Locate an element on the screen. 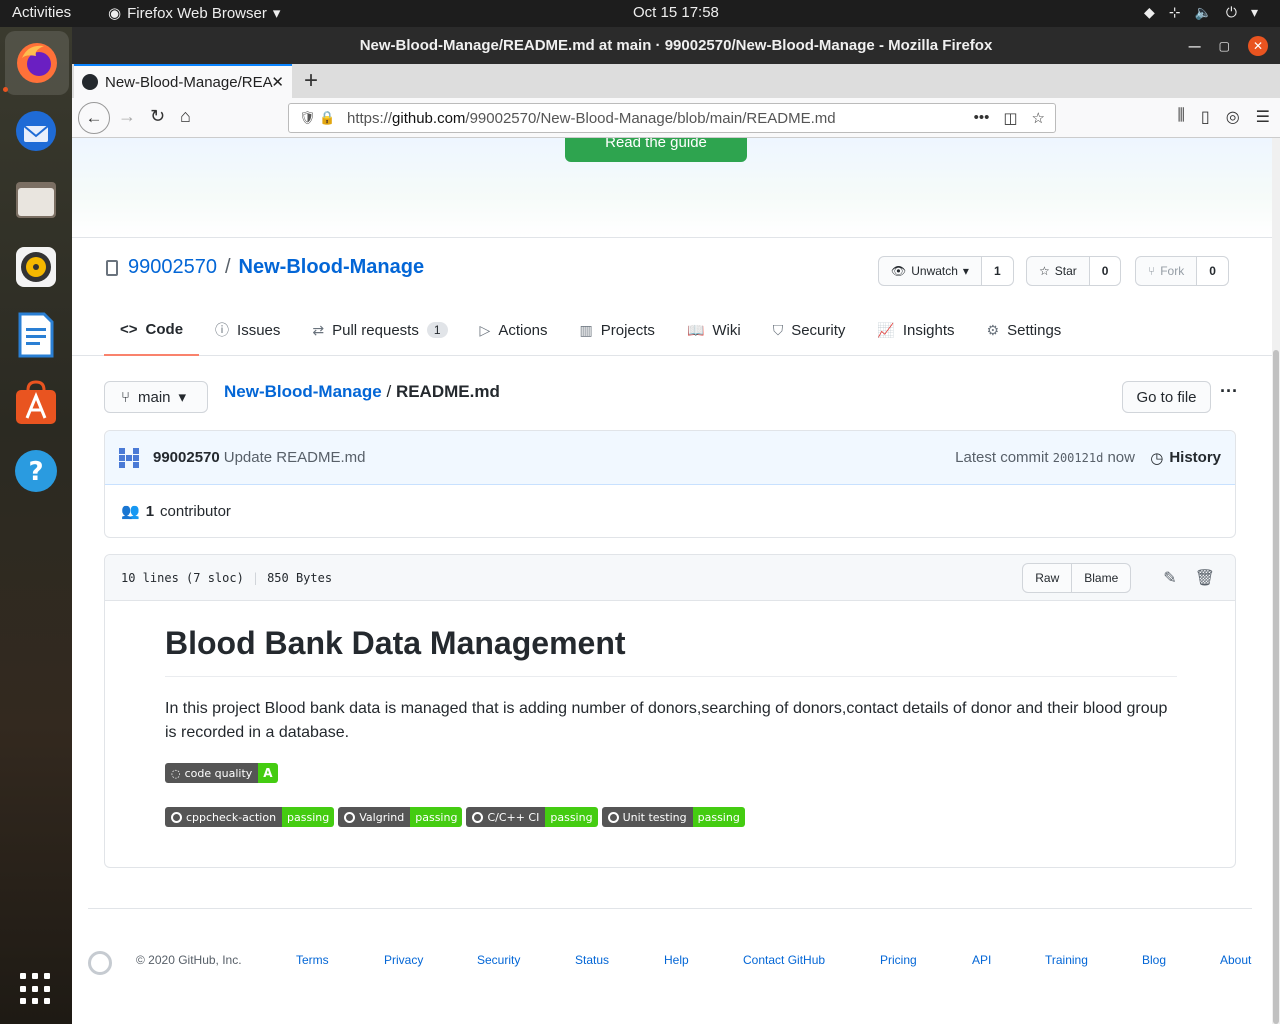  thunderbird-launcher is located at coordinates (36, 131).